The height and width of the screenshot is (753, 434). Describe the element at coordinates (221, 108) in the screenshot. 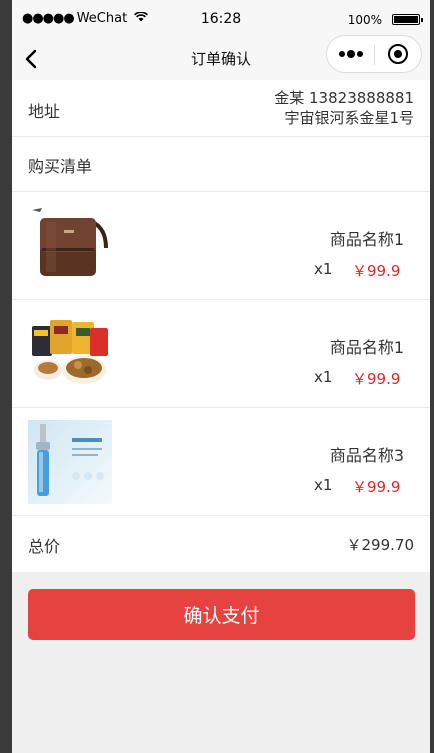

I see `address-row: 地址 金某 13823888881 宇宙银河系金星1号` at that location.